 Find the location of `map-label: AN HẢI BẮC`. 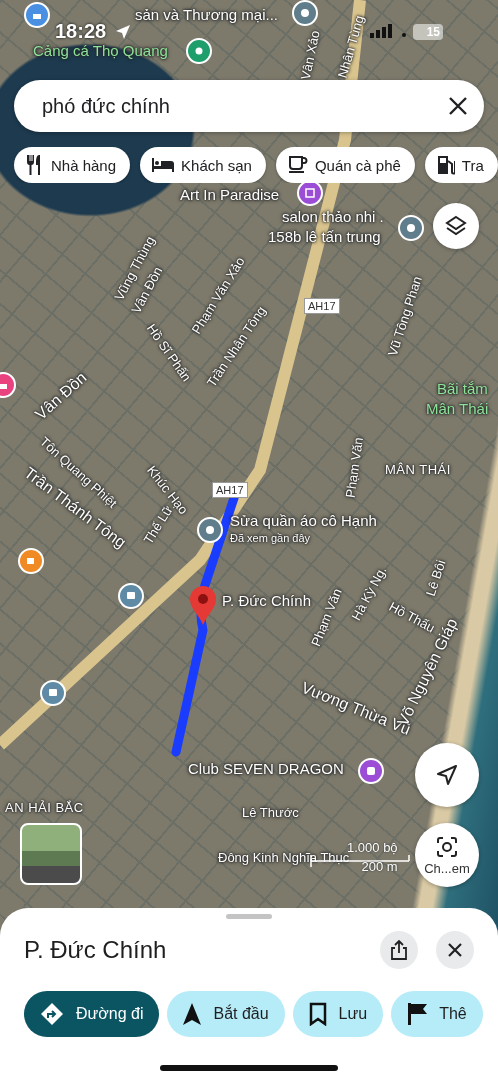

map-label: AN HẢI BẮC is located at coordinates (44, 807).